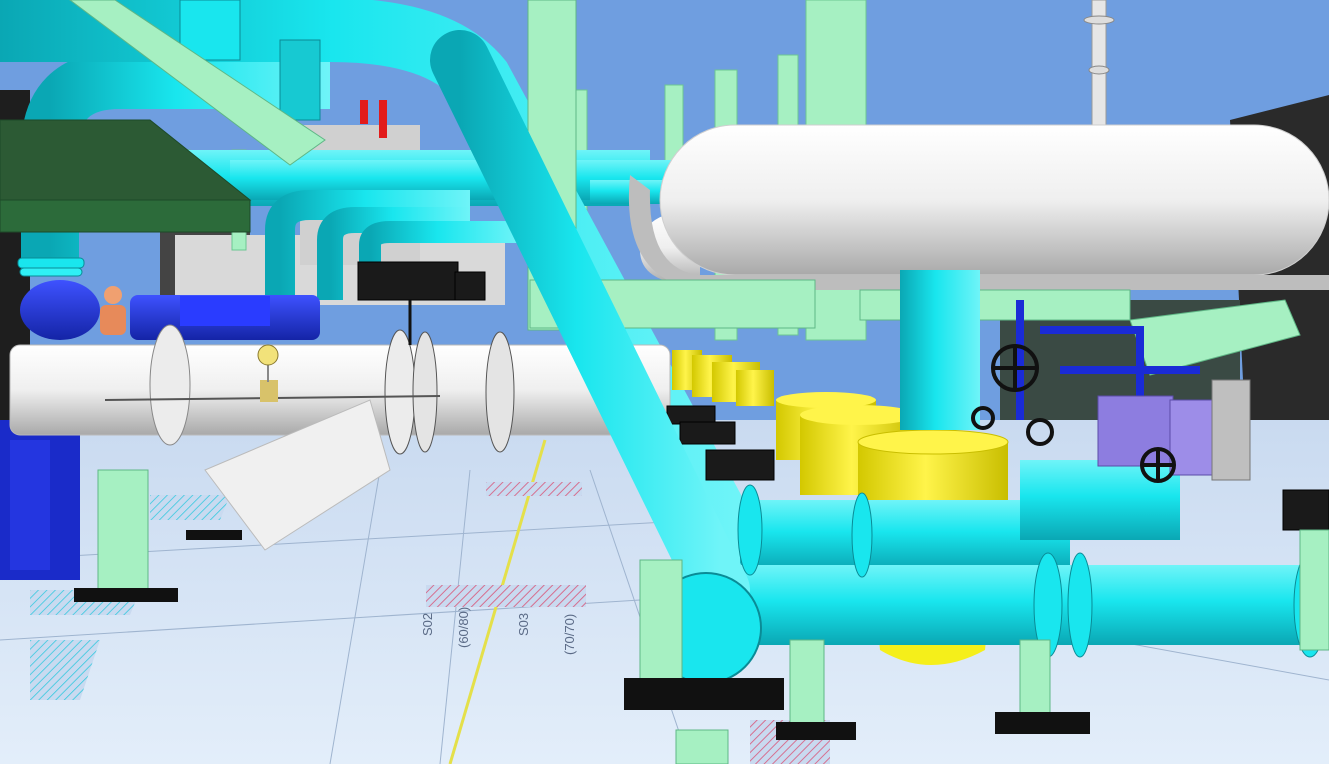 The width and height of the screenshot is (1329, 764). I want to click on floor-label-s03: S03, so click(523, 624).